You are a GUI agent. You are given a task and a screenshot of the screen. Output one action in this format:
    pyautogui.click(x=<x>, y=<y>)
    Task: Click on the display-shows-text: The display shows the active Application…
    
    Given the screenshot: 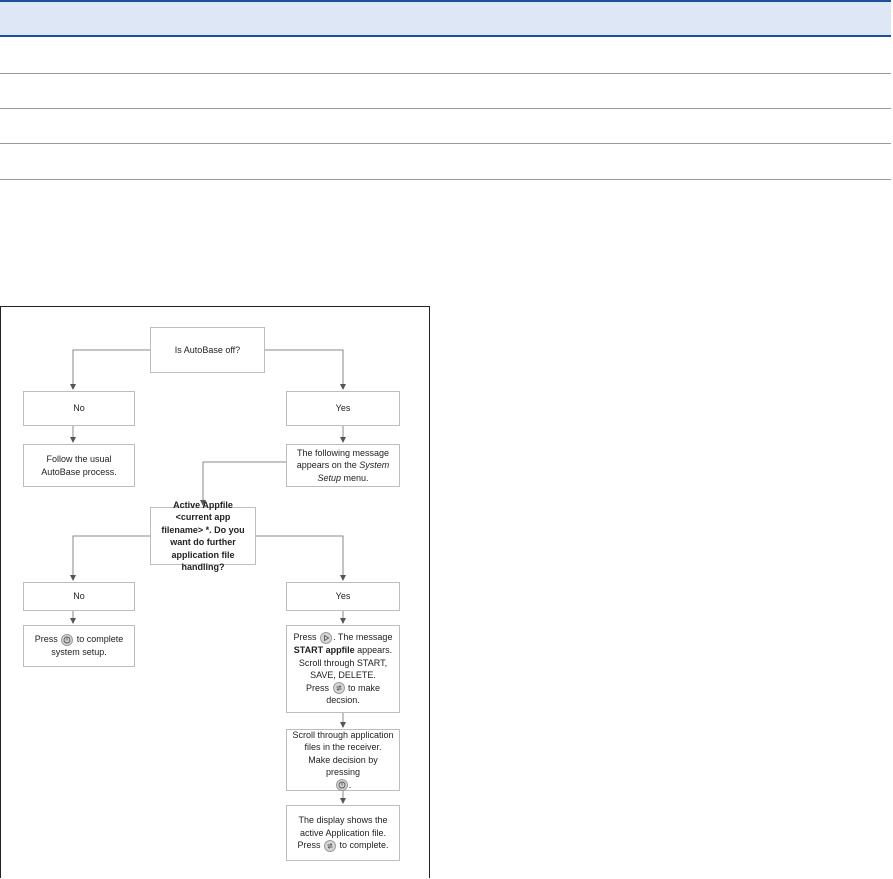 What is the action you would take?
    pyautogui.click(x=343, y=833)
    